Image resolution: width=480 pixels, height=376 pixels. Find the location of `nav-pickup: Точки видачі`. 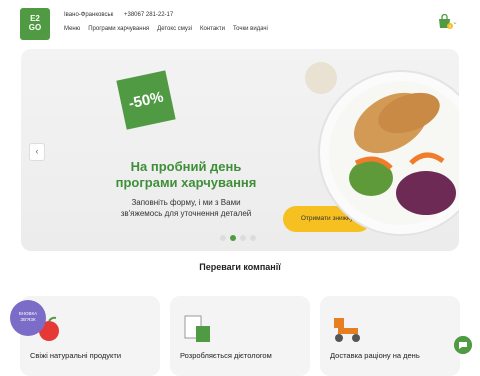

nav-pickup: Точки видачі is located at coordinates (250, 29).